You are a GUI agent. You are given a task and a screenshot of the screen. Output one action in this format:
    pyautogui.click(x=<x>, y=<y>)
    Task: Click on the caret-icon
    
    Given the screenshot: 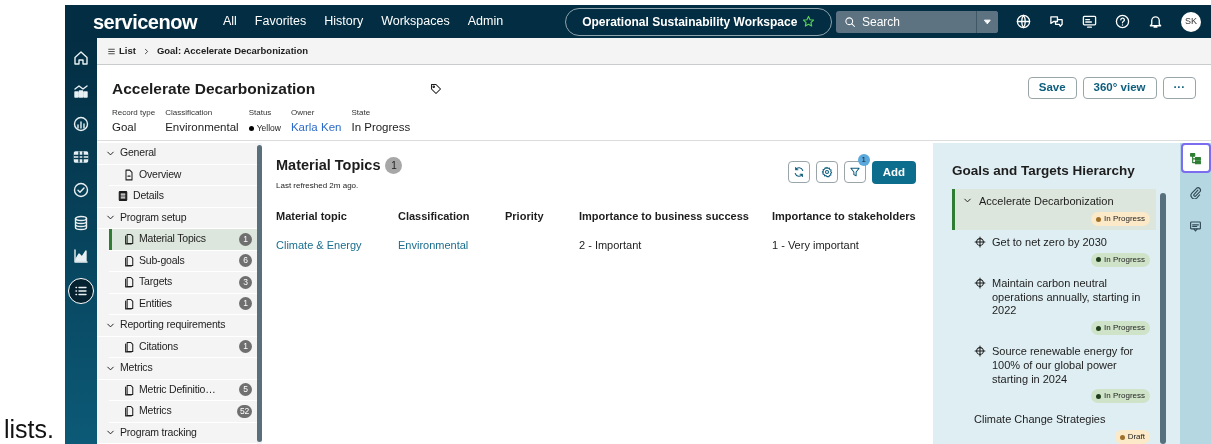 What is the action you would take?
    pyautogui.click(x=987, y=21)
    